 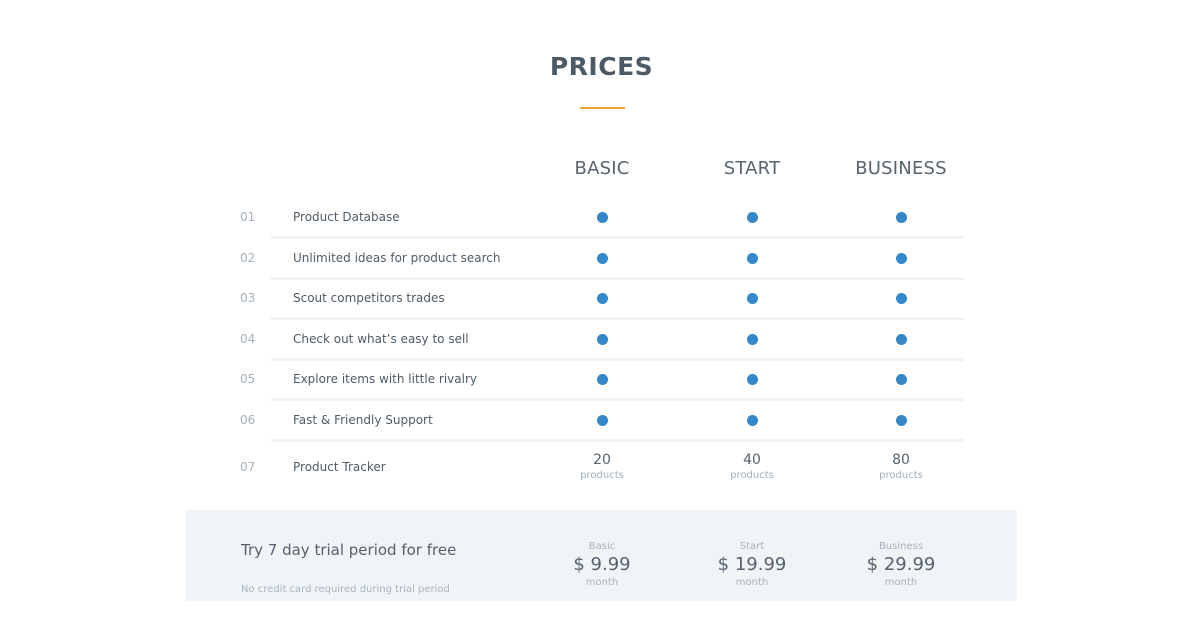 I want to click on feature-row: 03 Scout competitors trades, so click(x=601, y=298).